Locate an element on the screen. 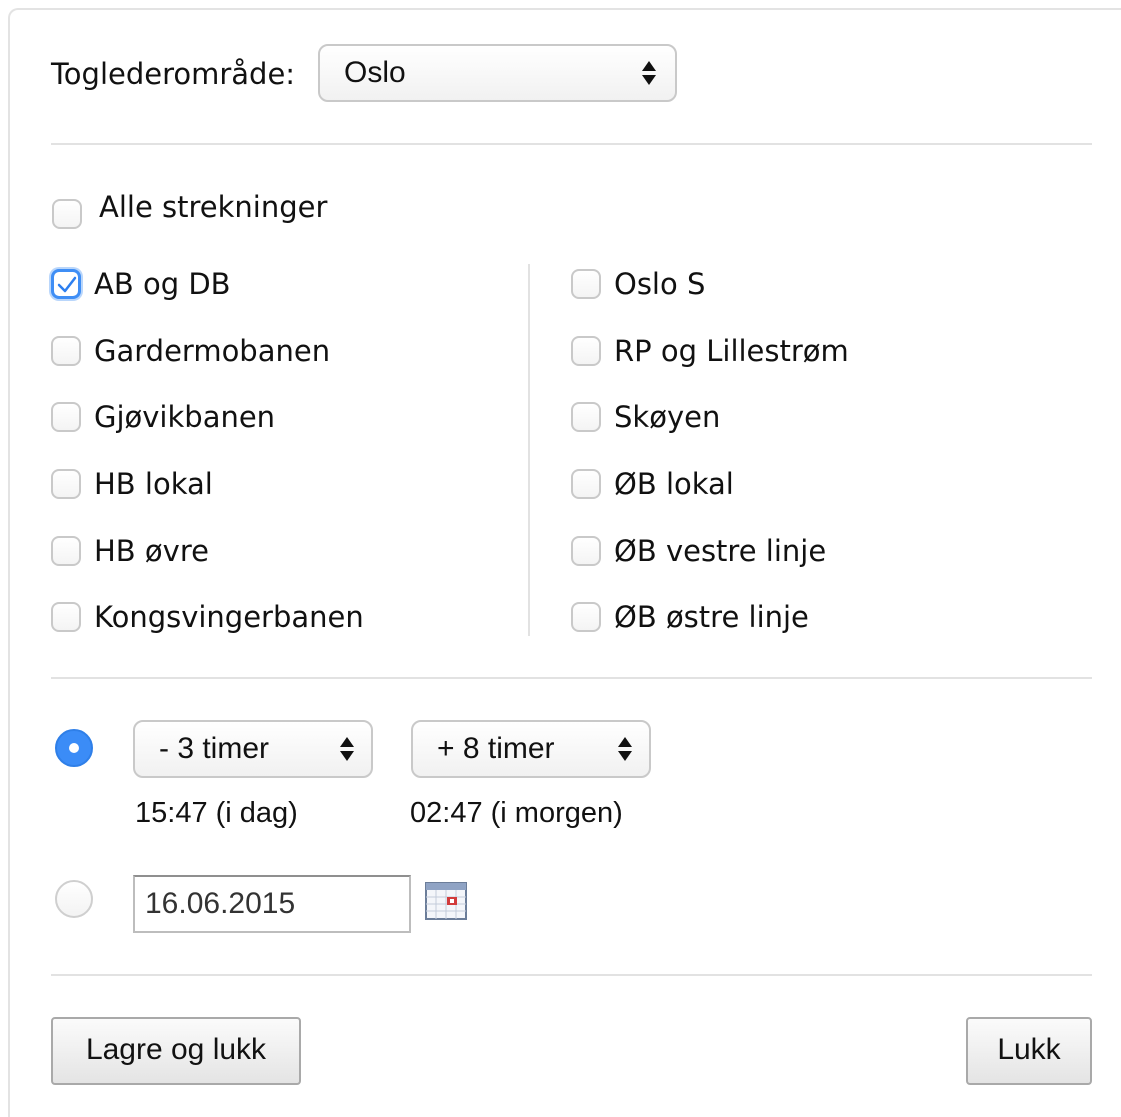  date-radio is located at coordinates (74, 899).